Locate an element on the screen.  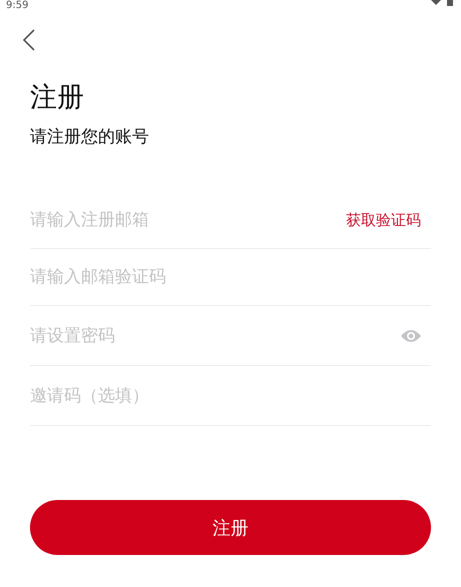
get-code-link: 获取验证码 is located at coordinates (383, 220).